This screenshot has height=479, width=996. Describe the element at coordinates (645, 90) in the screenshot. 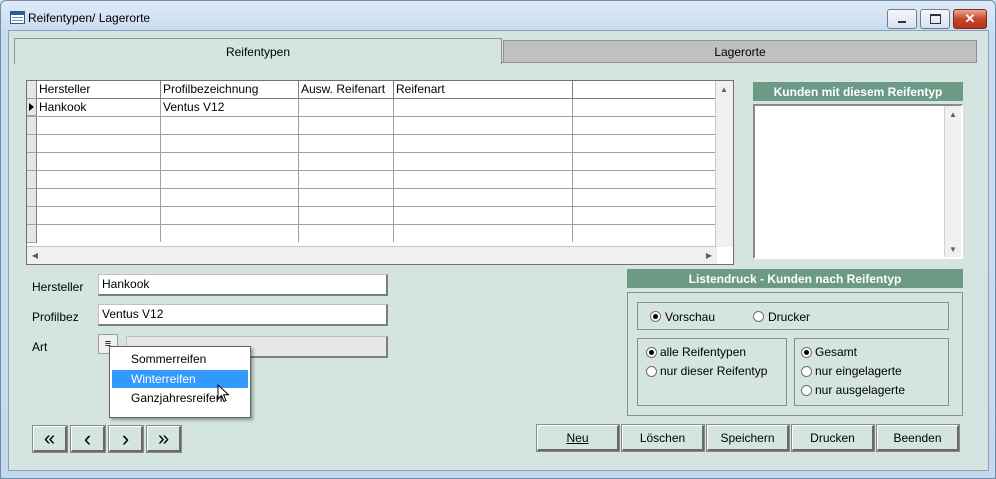

I see `column-header-extra` at that location.